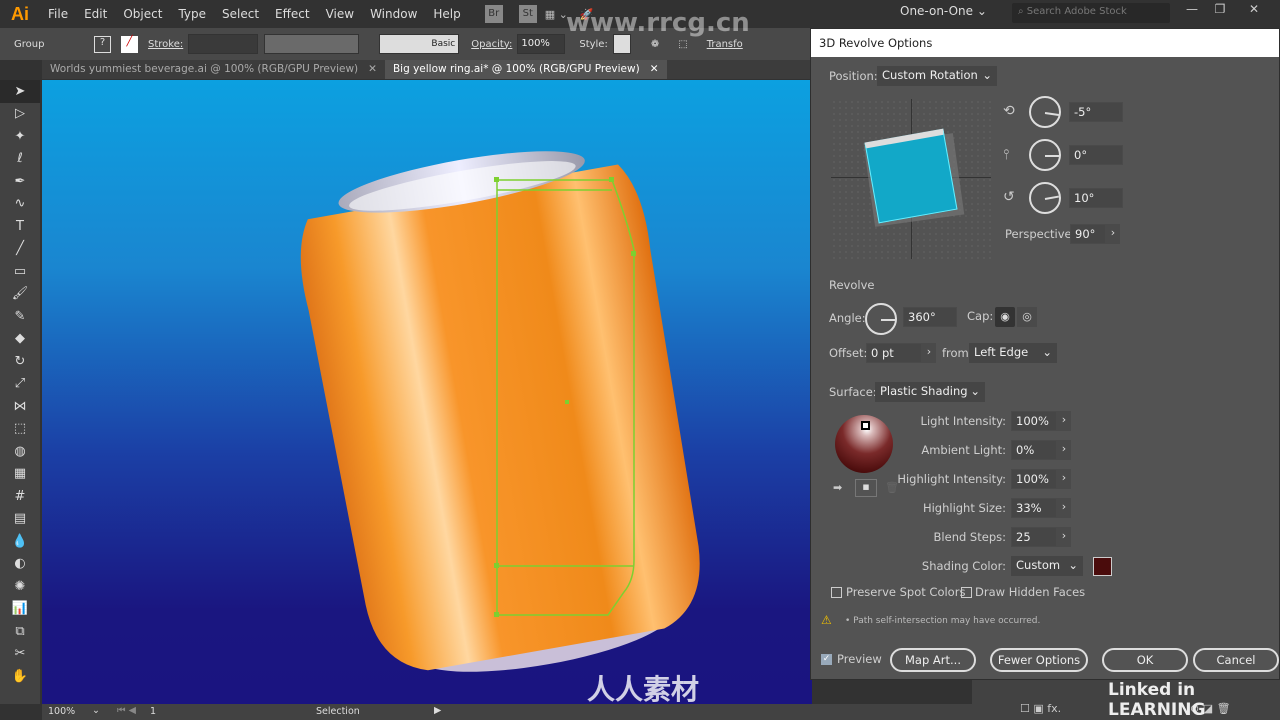  What do you see at coordinates (240, 14) in the screenshot?
I see `menu-select: Select` at bounding box center [240, 14].